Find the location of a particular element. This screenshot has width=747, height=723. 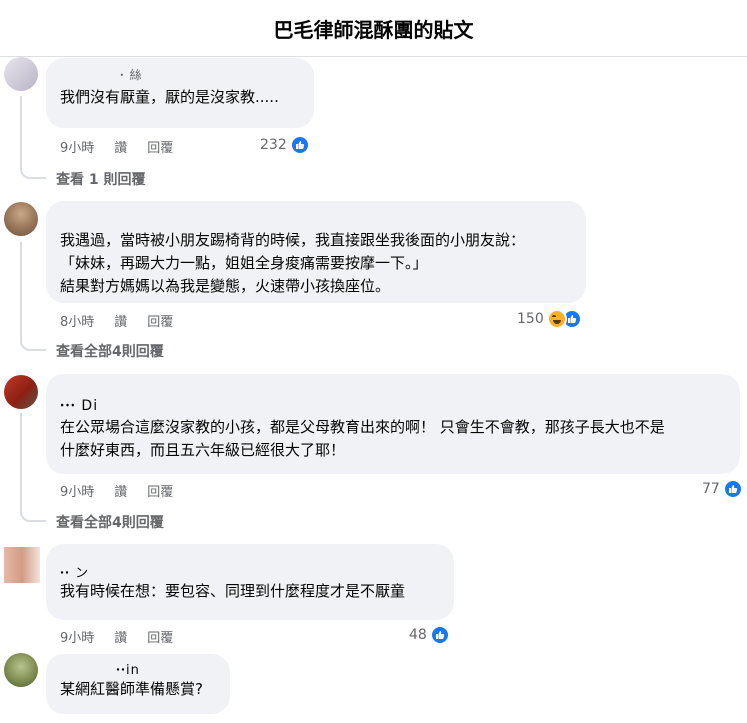

comment-text: 某網紅醫師準備懸賞? is located at coordinates (131, 689).